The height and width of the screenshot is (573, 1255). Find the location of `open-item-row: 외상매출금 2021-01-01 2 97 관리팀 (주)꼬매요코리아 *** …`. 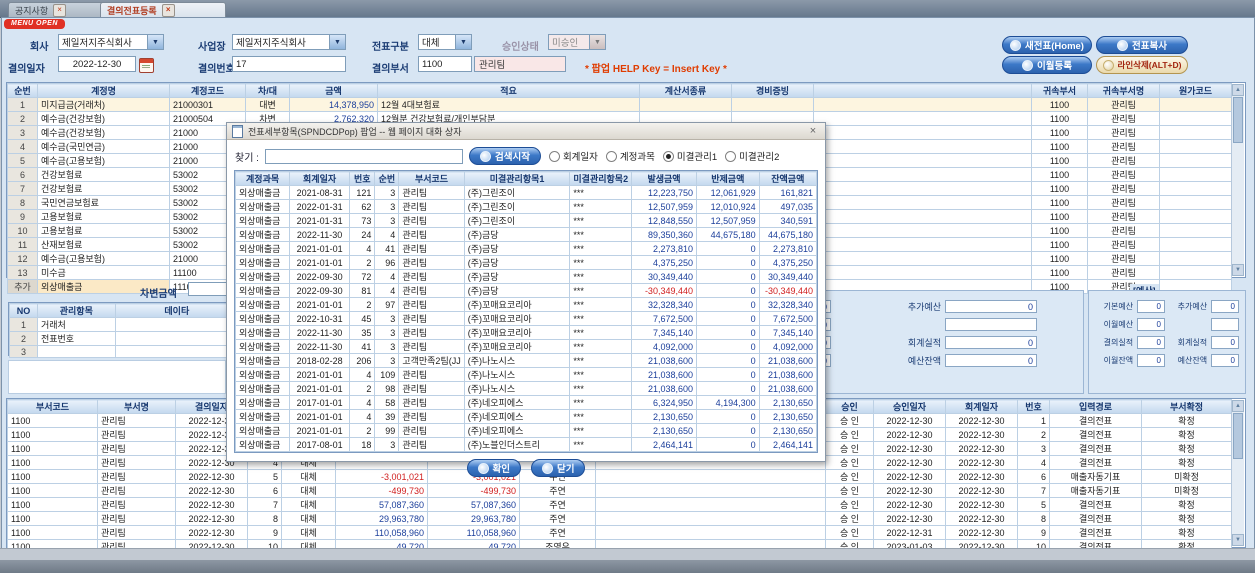

open-item-row: 외상매출금 2021-01-01 2 97 관리팀 (주)꼬매요코리아 *** … is located at coordinates (526, 304).